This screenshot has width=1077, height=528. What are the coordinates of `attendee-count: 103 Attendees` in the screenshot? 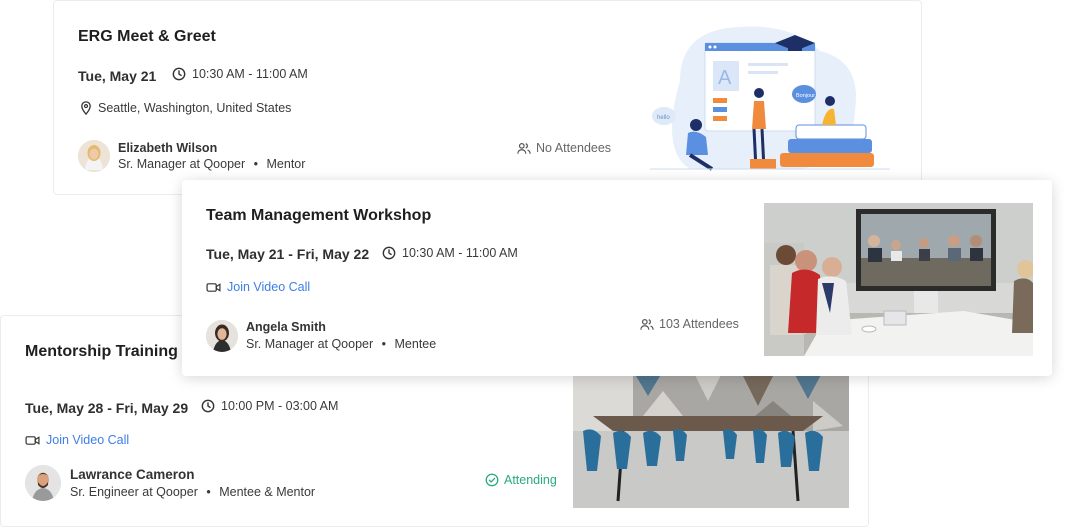 It's located at (689, 324).